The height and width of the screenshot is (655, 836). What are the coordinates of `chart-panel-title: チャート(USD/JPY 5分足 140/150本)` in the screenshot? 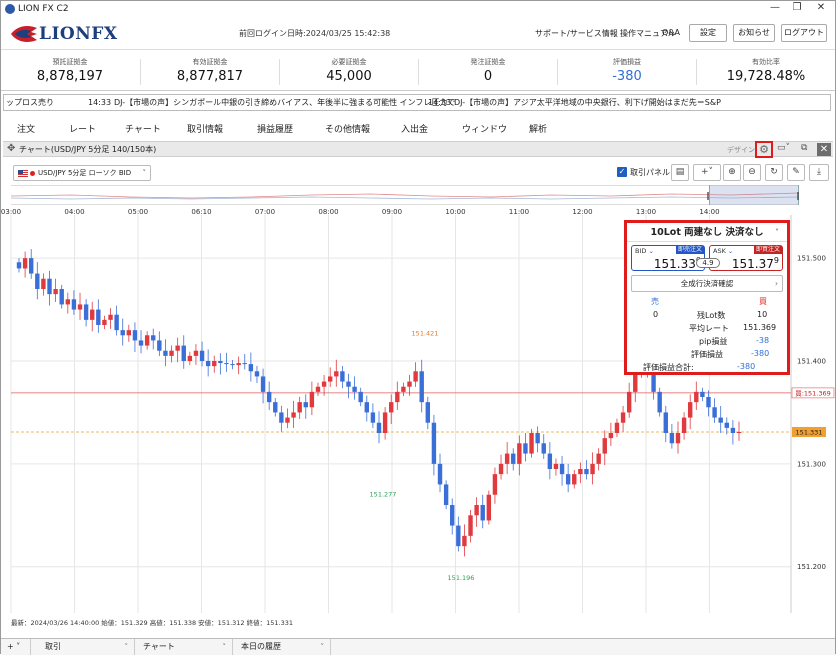 It's located at (88, 149).